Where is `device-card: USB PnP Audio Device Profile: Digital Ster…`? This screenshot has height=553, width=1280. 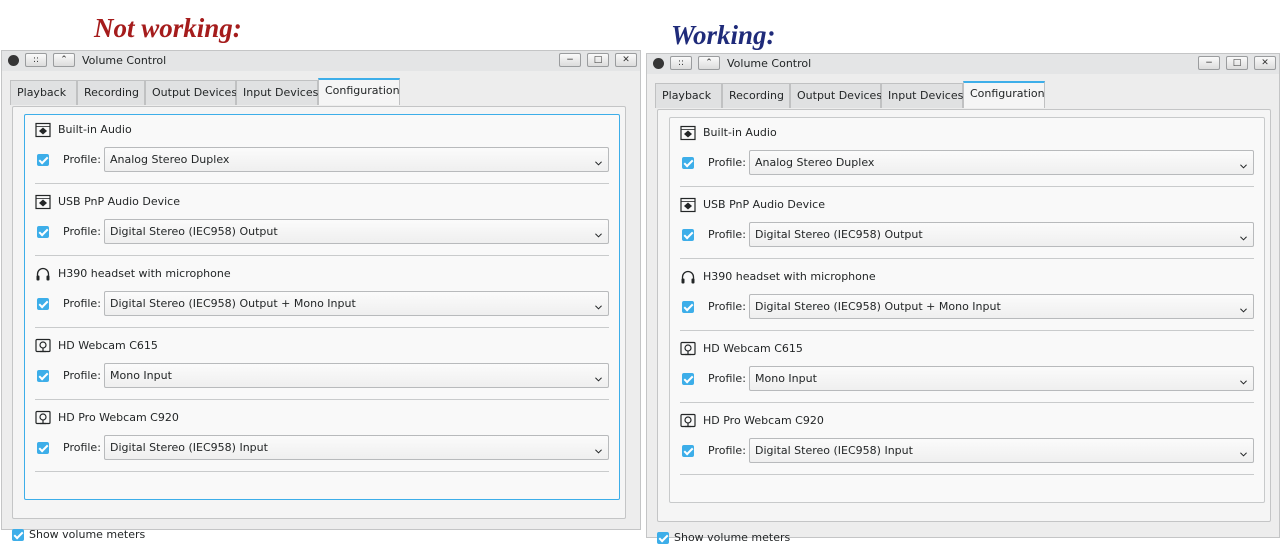
device-card: USB PnP Audio Device Profile: Digital Ster… is located at coordinates (967, 227).